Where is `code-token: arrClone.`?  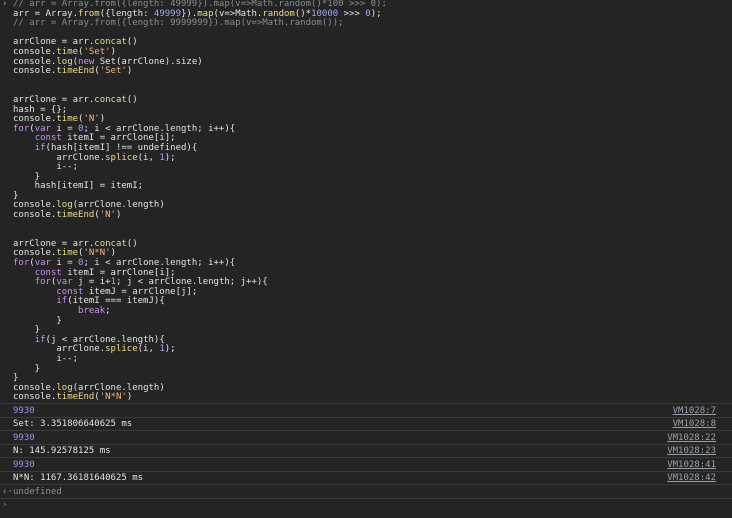 code-token: arrClone. is located at coordinates (59, 349).